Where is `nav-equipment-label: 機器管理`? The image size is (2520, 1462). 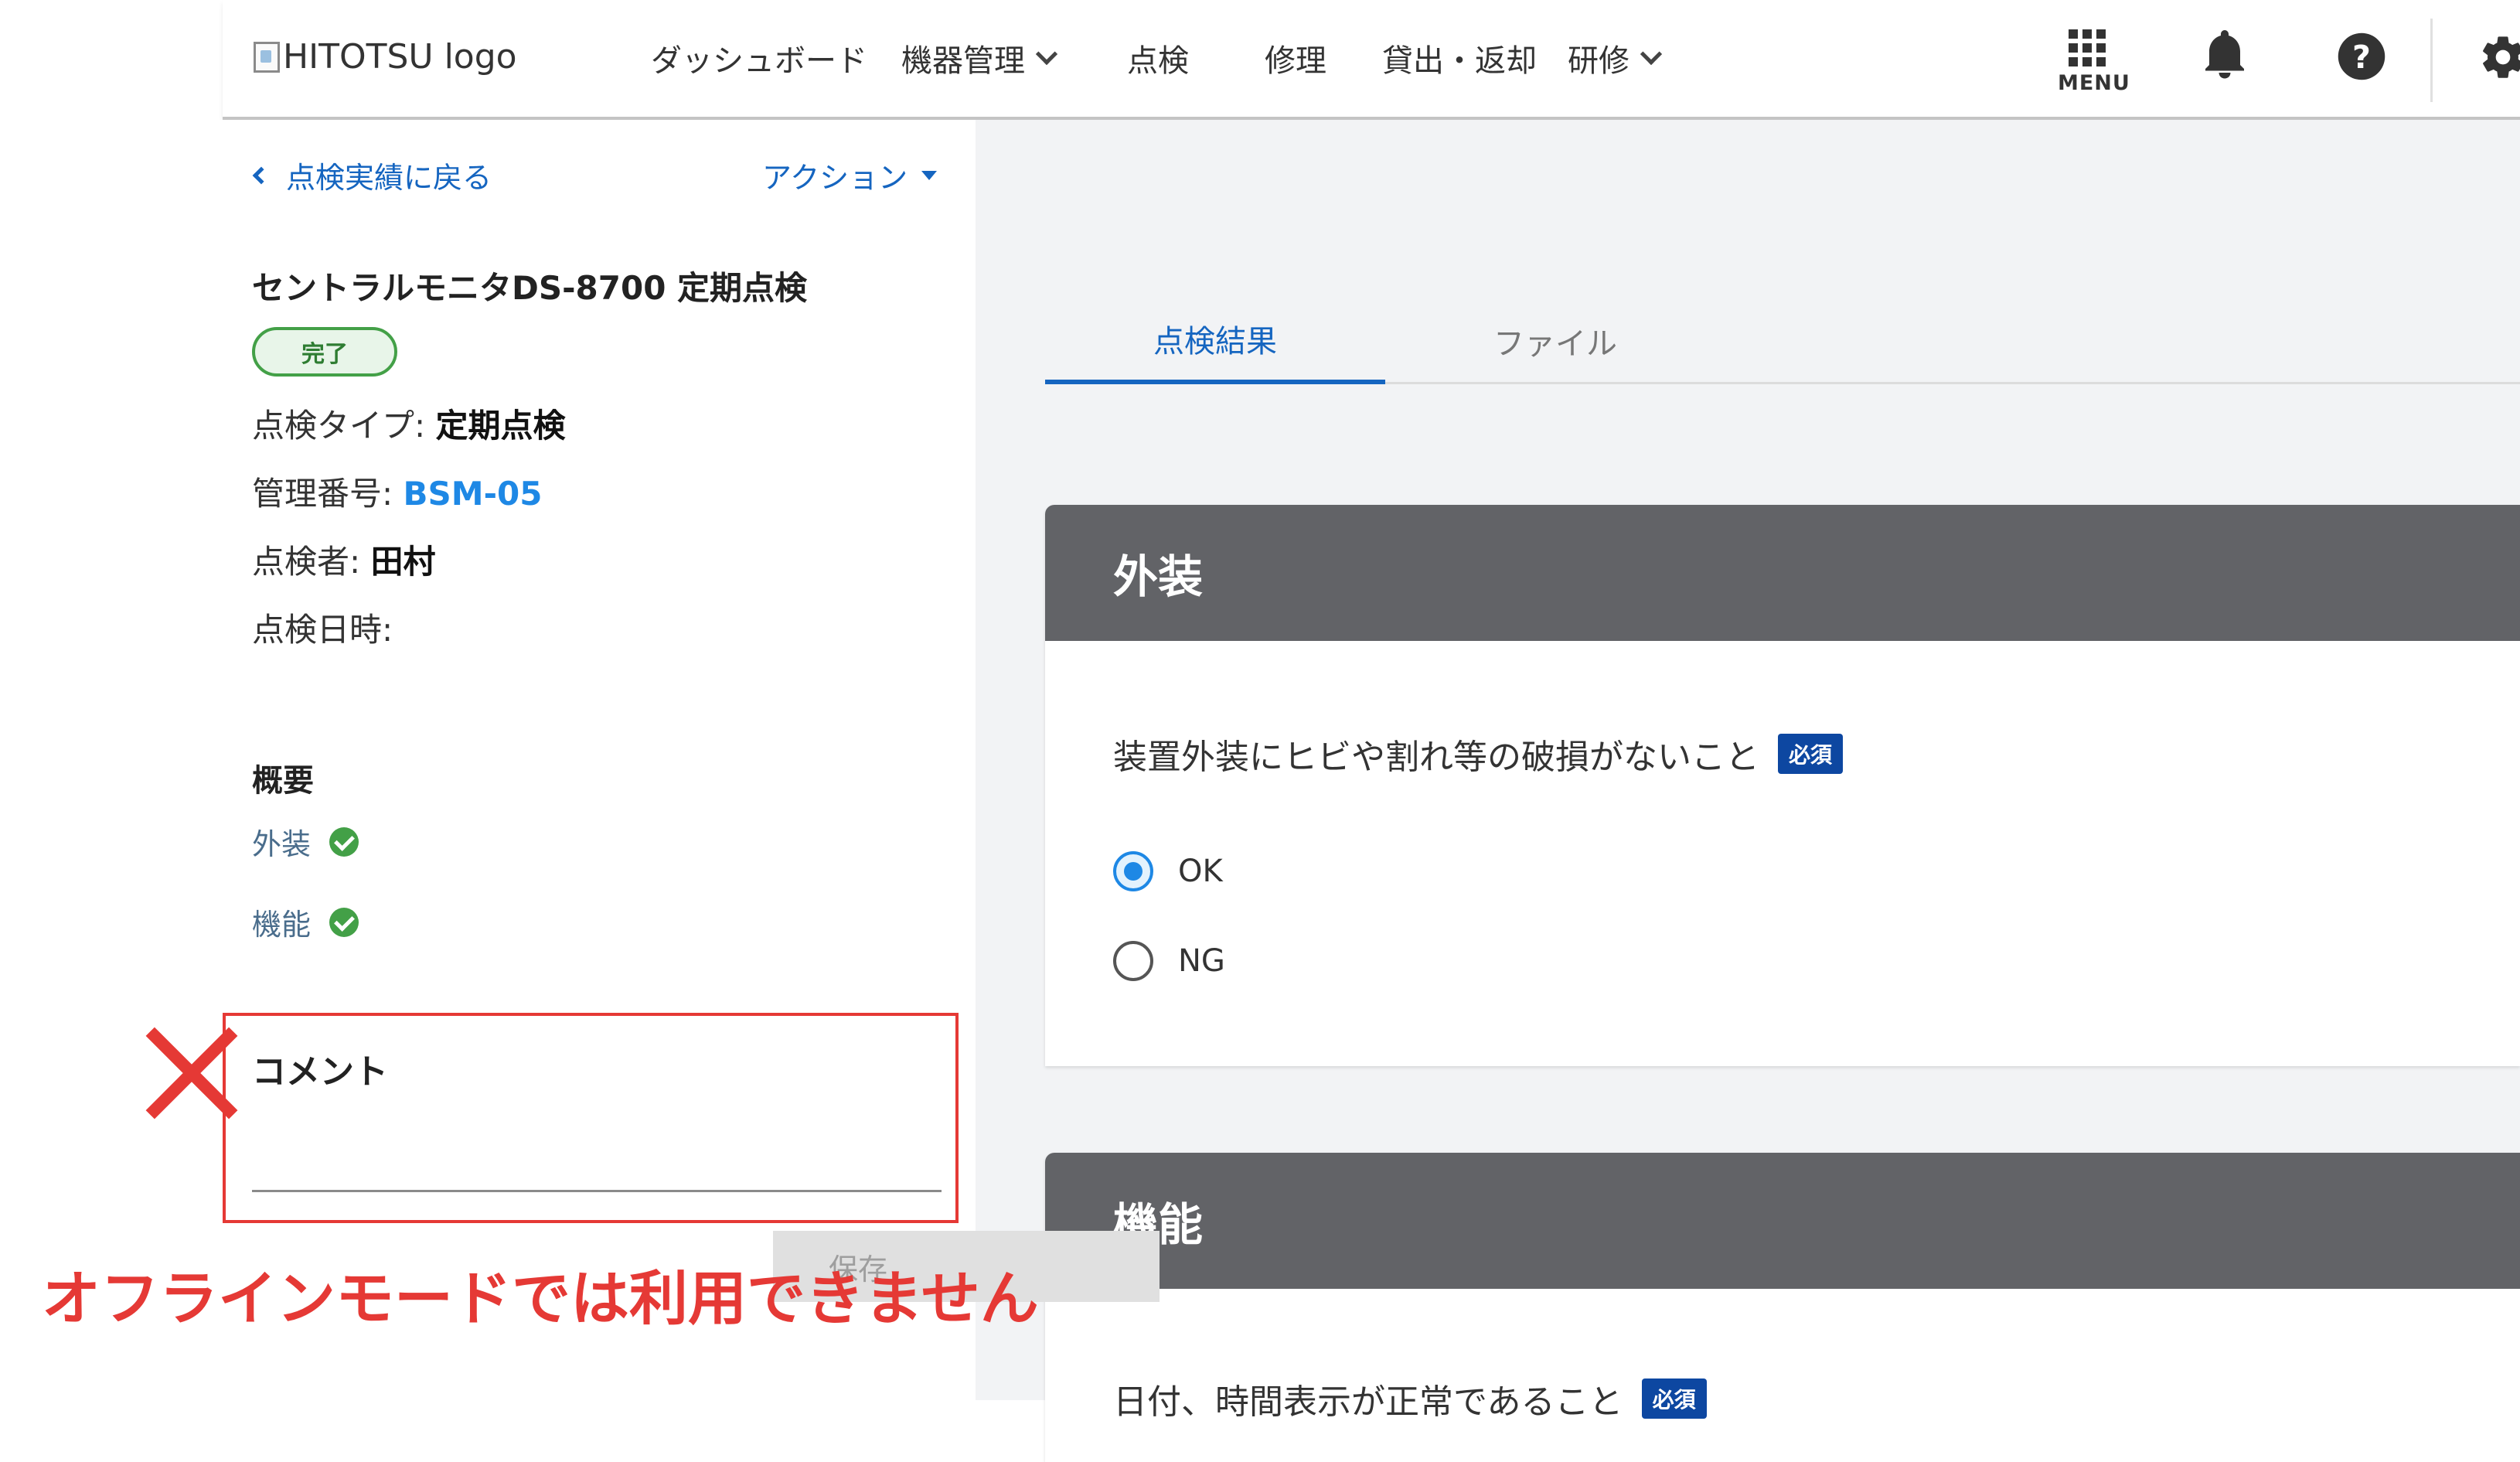
nav-equipment-label: 機器管理 is located at coordinates (963, 61).